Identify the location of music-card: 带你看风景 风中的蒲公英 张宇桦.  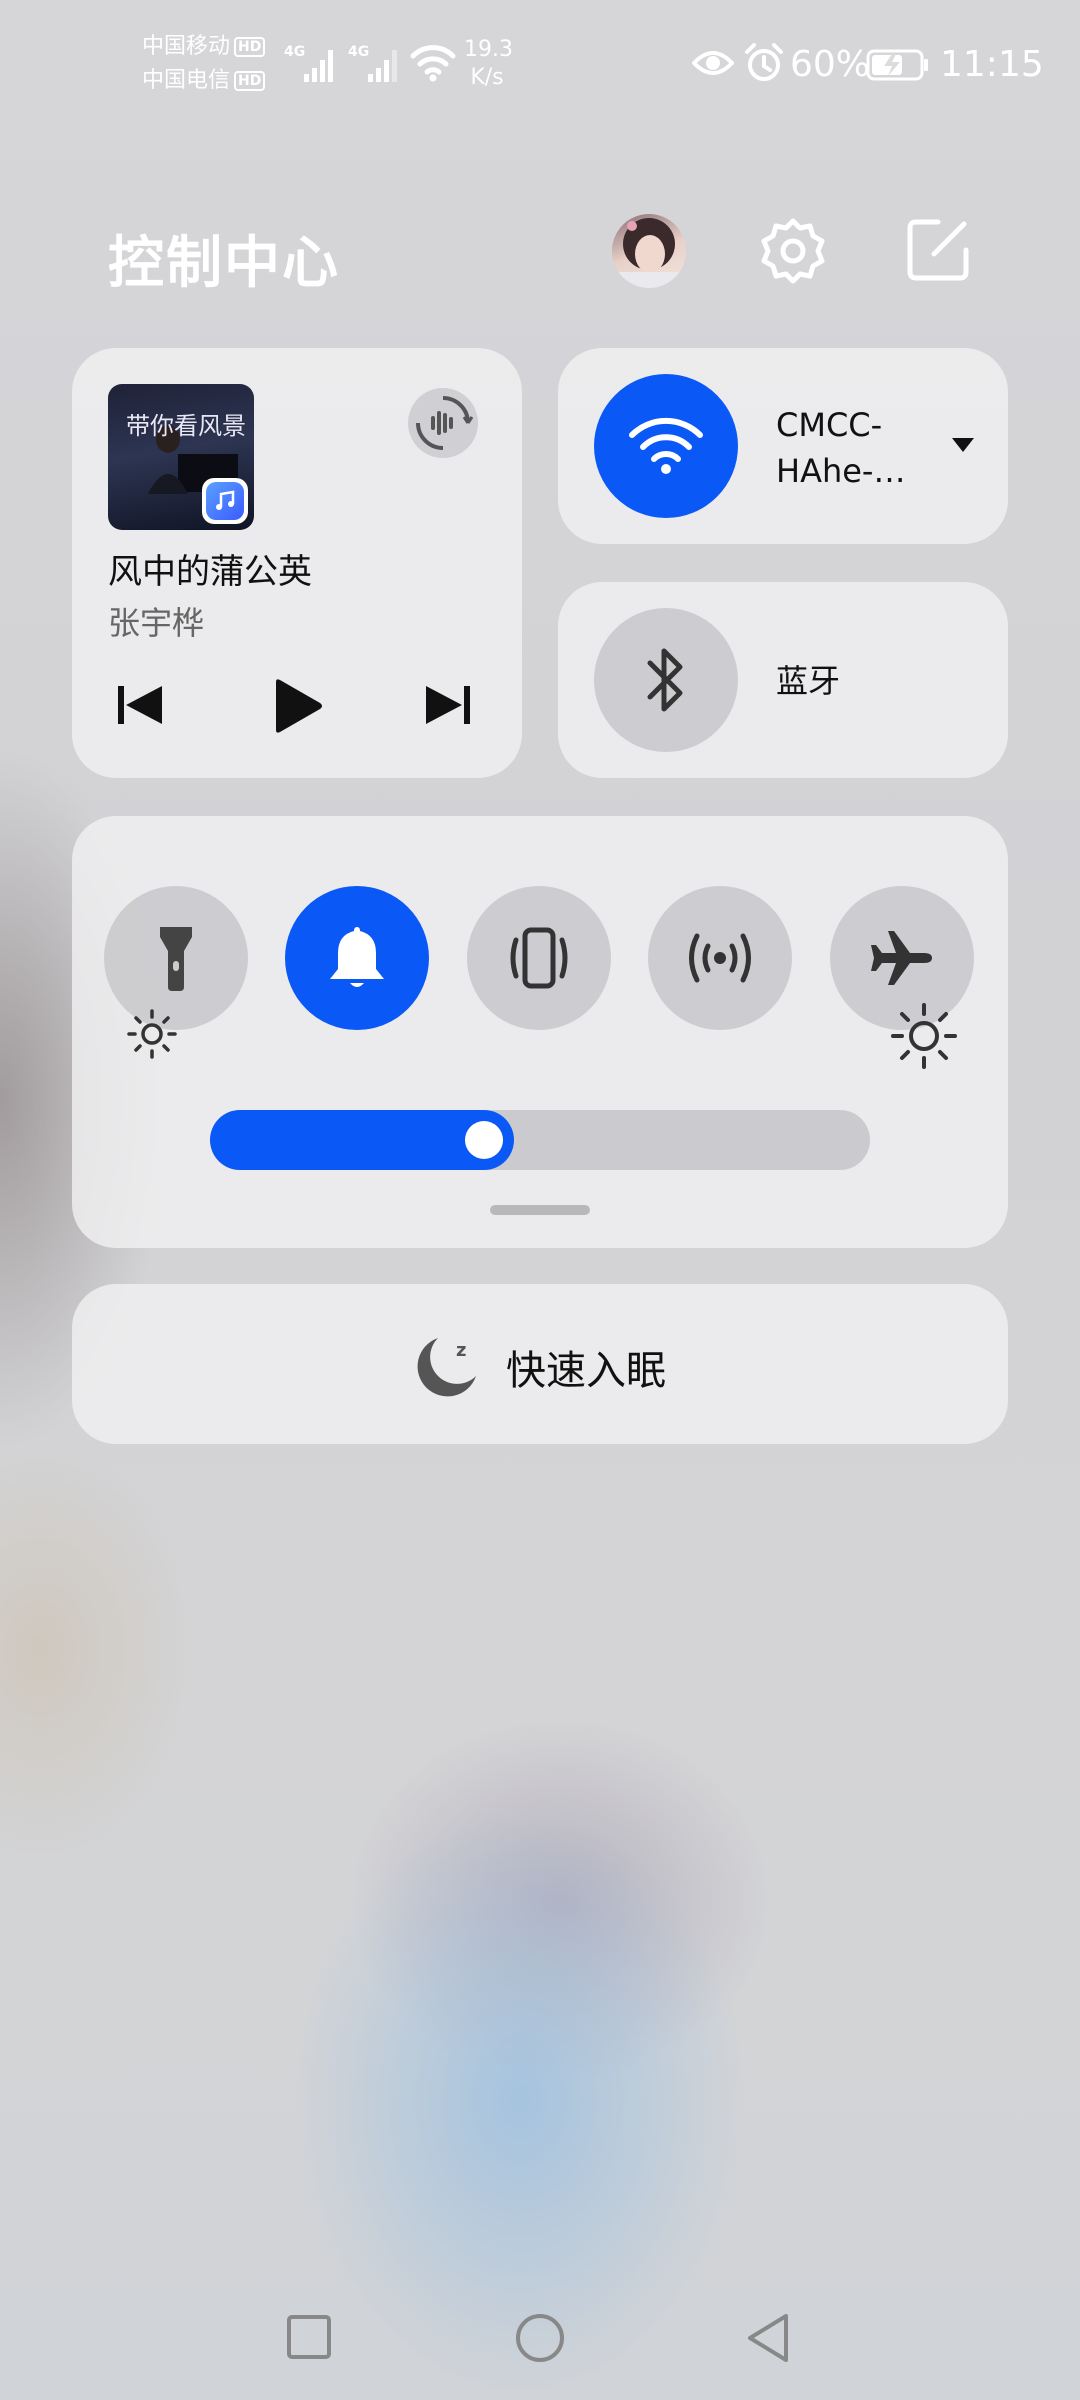
(297, 563).